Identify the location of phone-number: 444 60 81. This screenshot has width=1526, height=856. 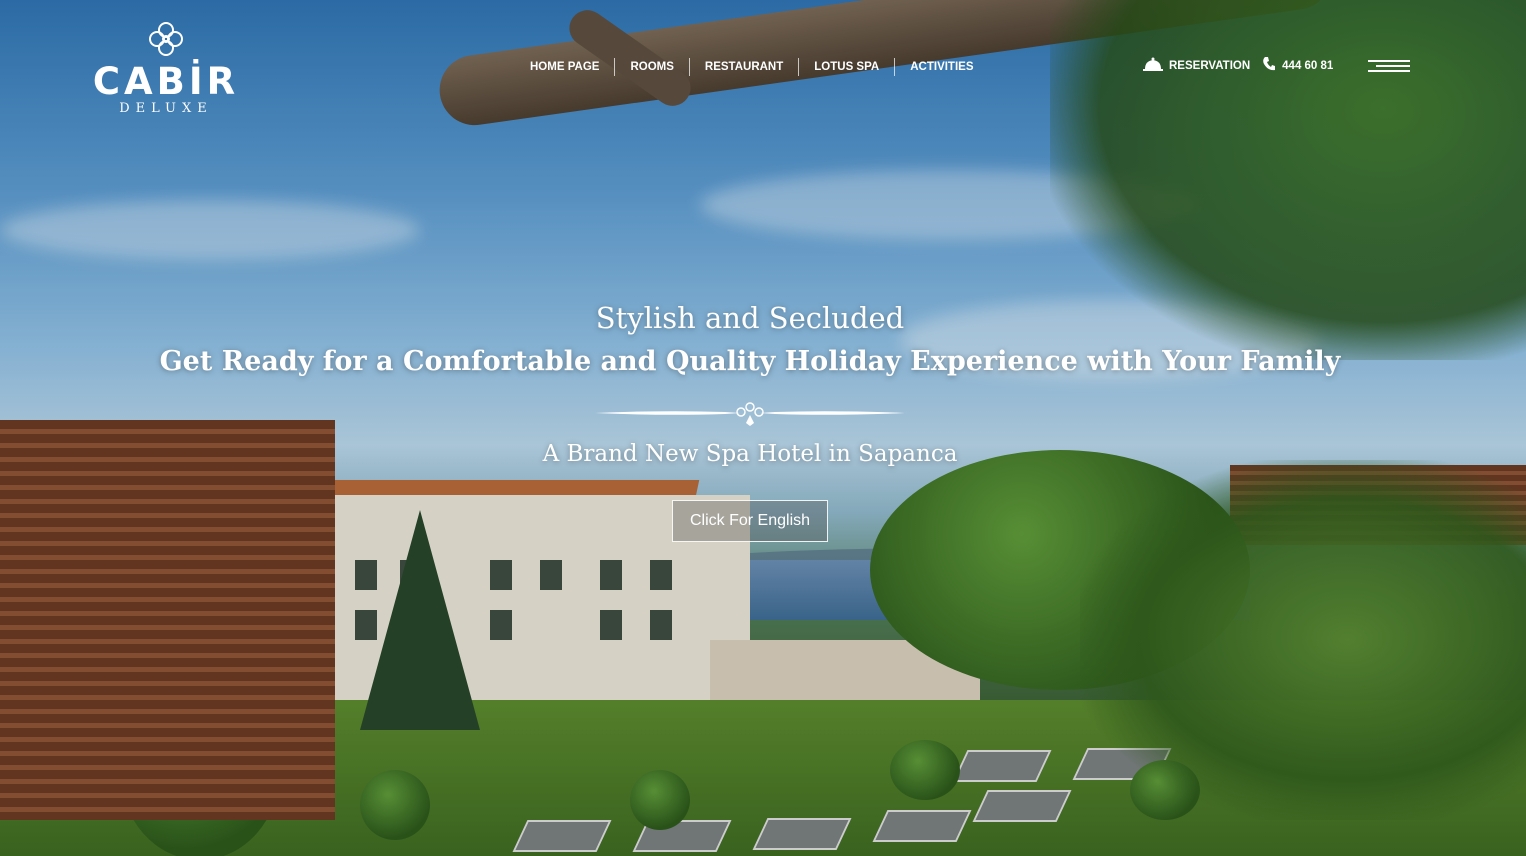
(1308, 65).